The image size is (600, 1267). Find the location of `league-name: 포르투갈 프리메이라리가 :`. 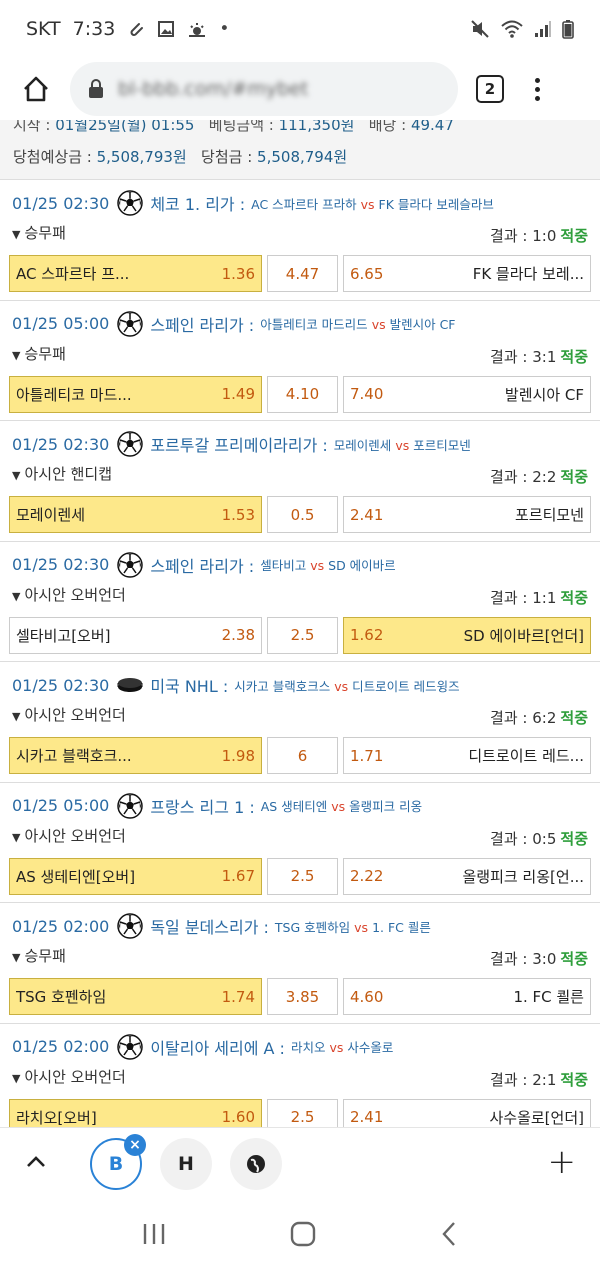

league-name: 포르투갈 프리메이라리가 : is located at coordinates (239, 445).